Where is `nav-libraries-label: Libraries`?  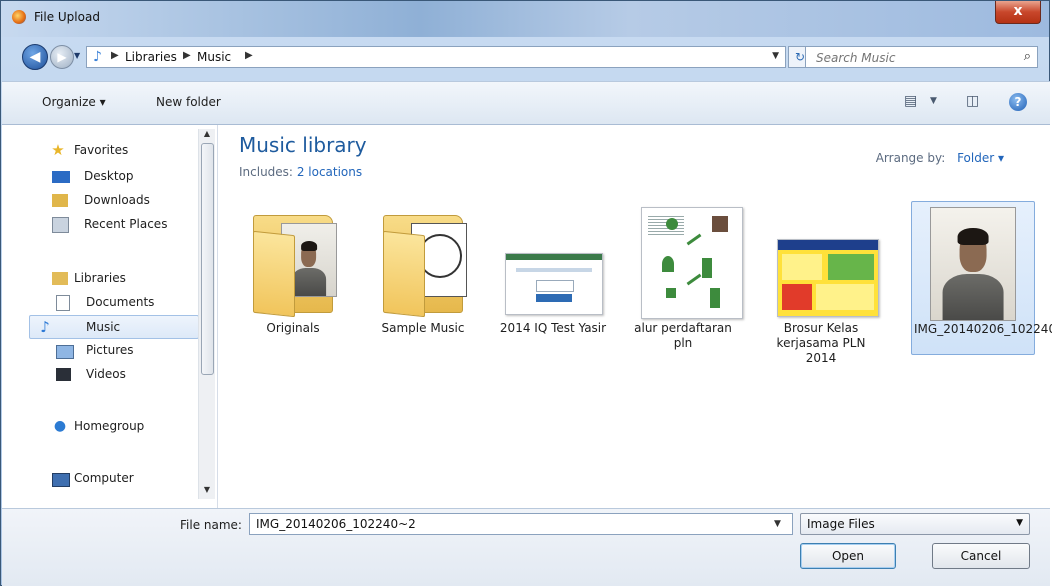
nav-libraries-label: Libraries is located at coordinates (100, 278).